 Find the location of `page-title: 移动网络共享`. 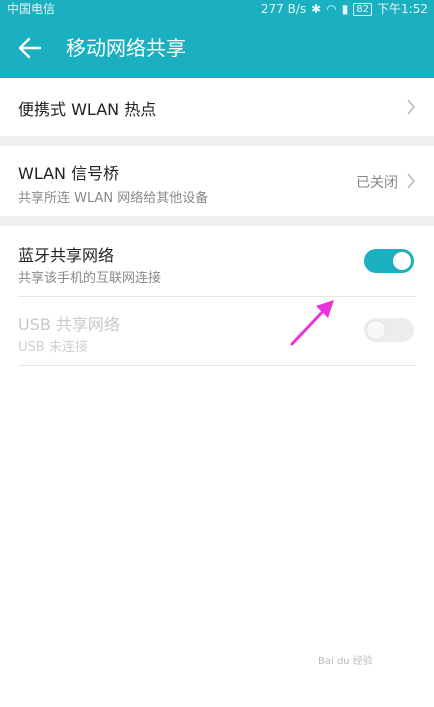

page-title: 移动网络共享 is located at coordinates (126, 48).